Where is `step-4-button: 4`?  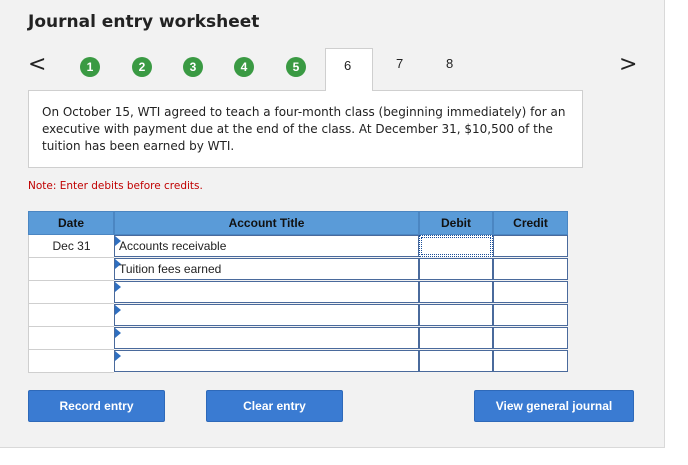 step-4-button: 4 is located at coordinates (244, 67).